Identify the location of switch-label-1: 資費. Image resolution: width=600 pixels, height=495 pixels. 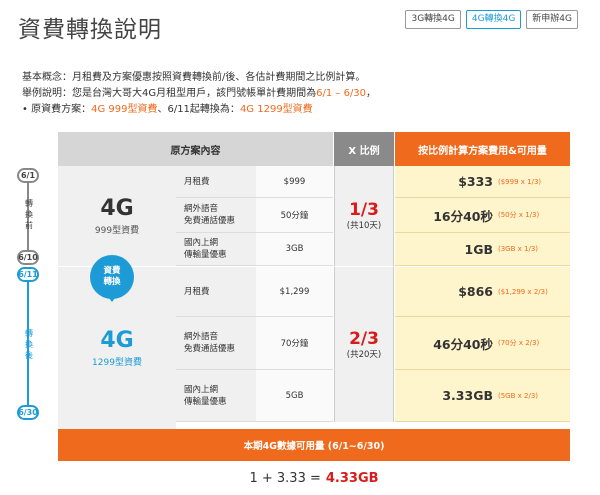
(112, 271).